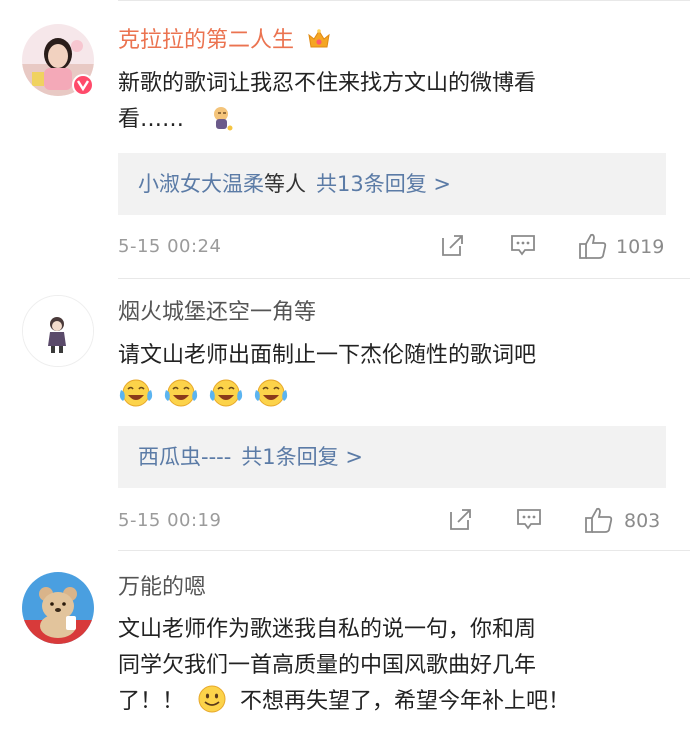 The height and width of the screenshot is (739, 690). What do you see at coordinates (151, 701) in the screenshot?
I see `text-fragment: 了！！` at bounding box center [151, 701].